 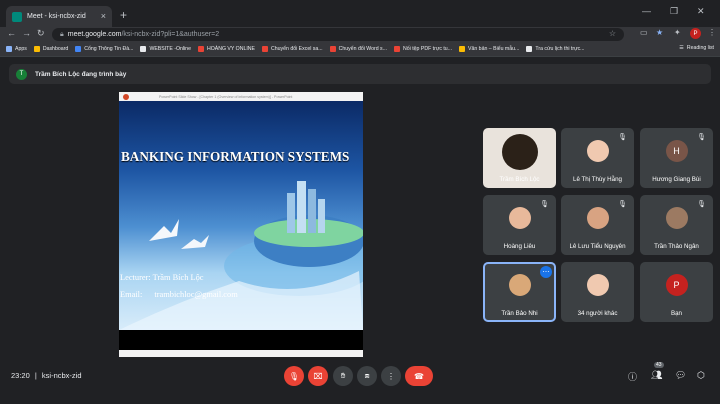 I want to click on slide-title: BANKING INFORMATION SYSTEMS, so click(x=235, y=156).